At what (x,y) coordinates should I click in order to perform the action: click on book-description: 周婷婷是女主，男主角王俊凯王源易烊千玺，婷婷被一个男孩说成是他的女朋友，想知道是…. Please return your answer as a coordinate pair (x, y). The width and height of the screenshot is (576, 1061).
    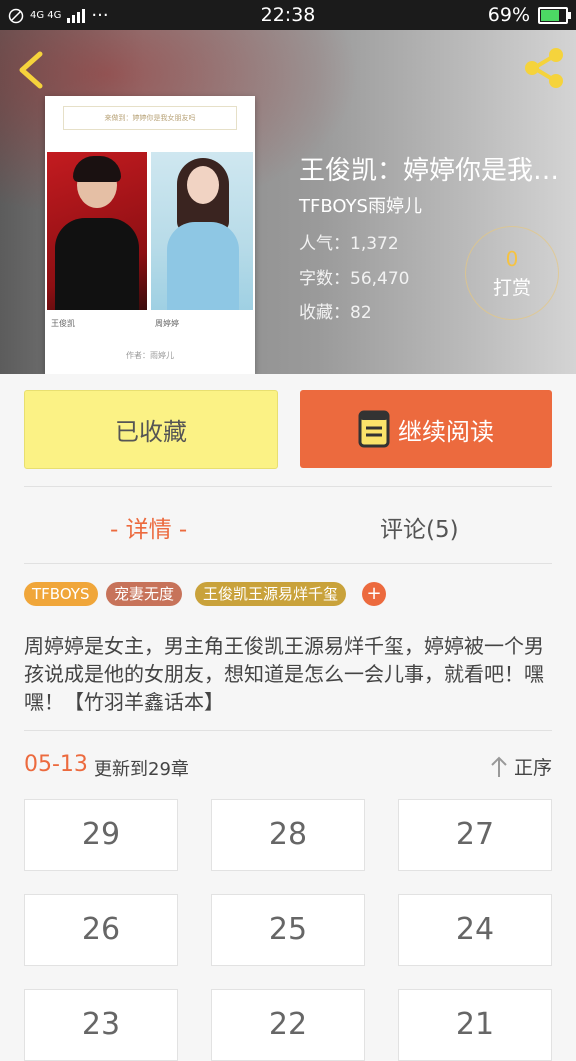
    Looking at the image, I should click on (284, 674).